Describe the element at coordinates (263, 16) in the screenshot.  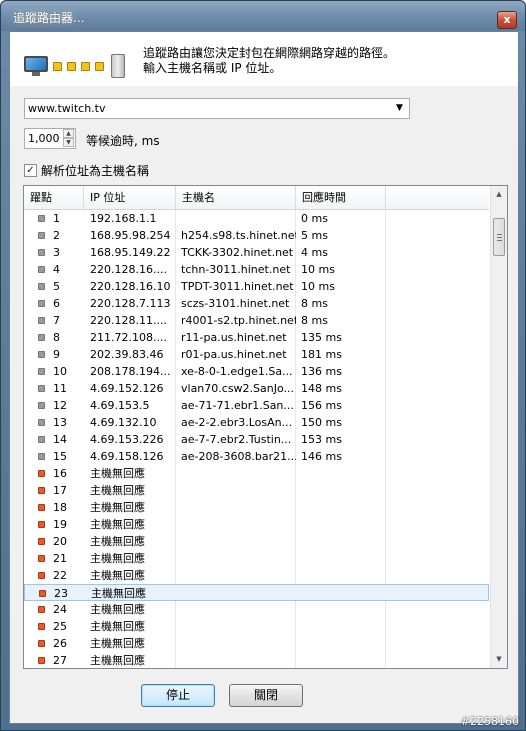
I see `title-bar: 追蹤路由器... x` at that location.